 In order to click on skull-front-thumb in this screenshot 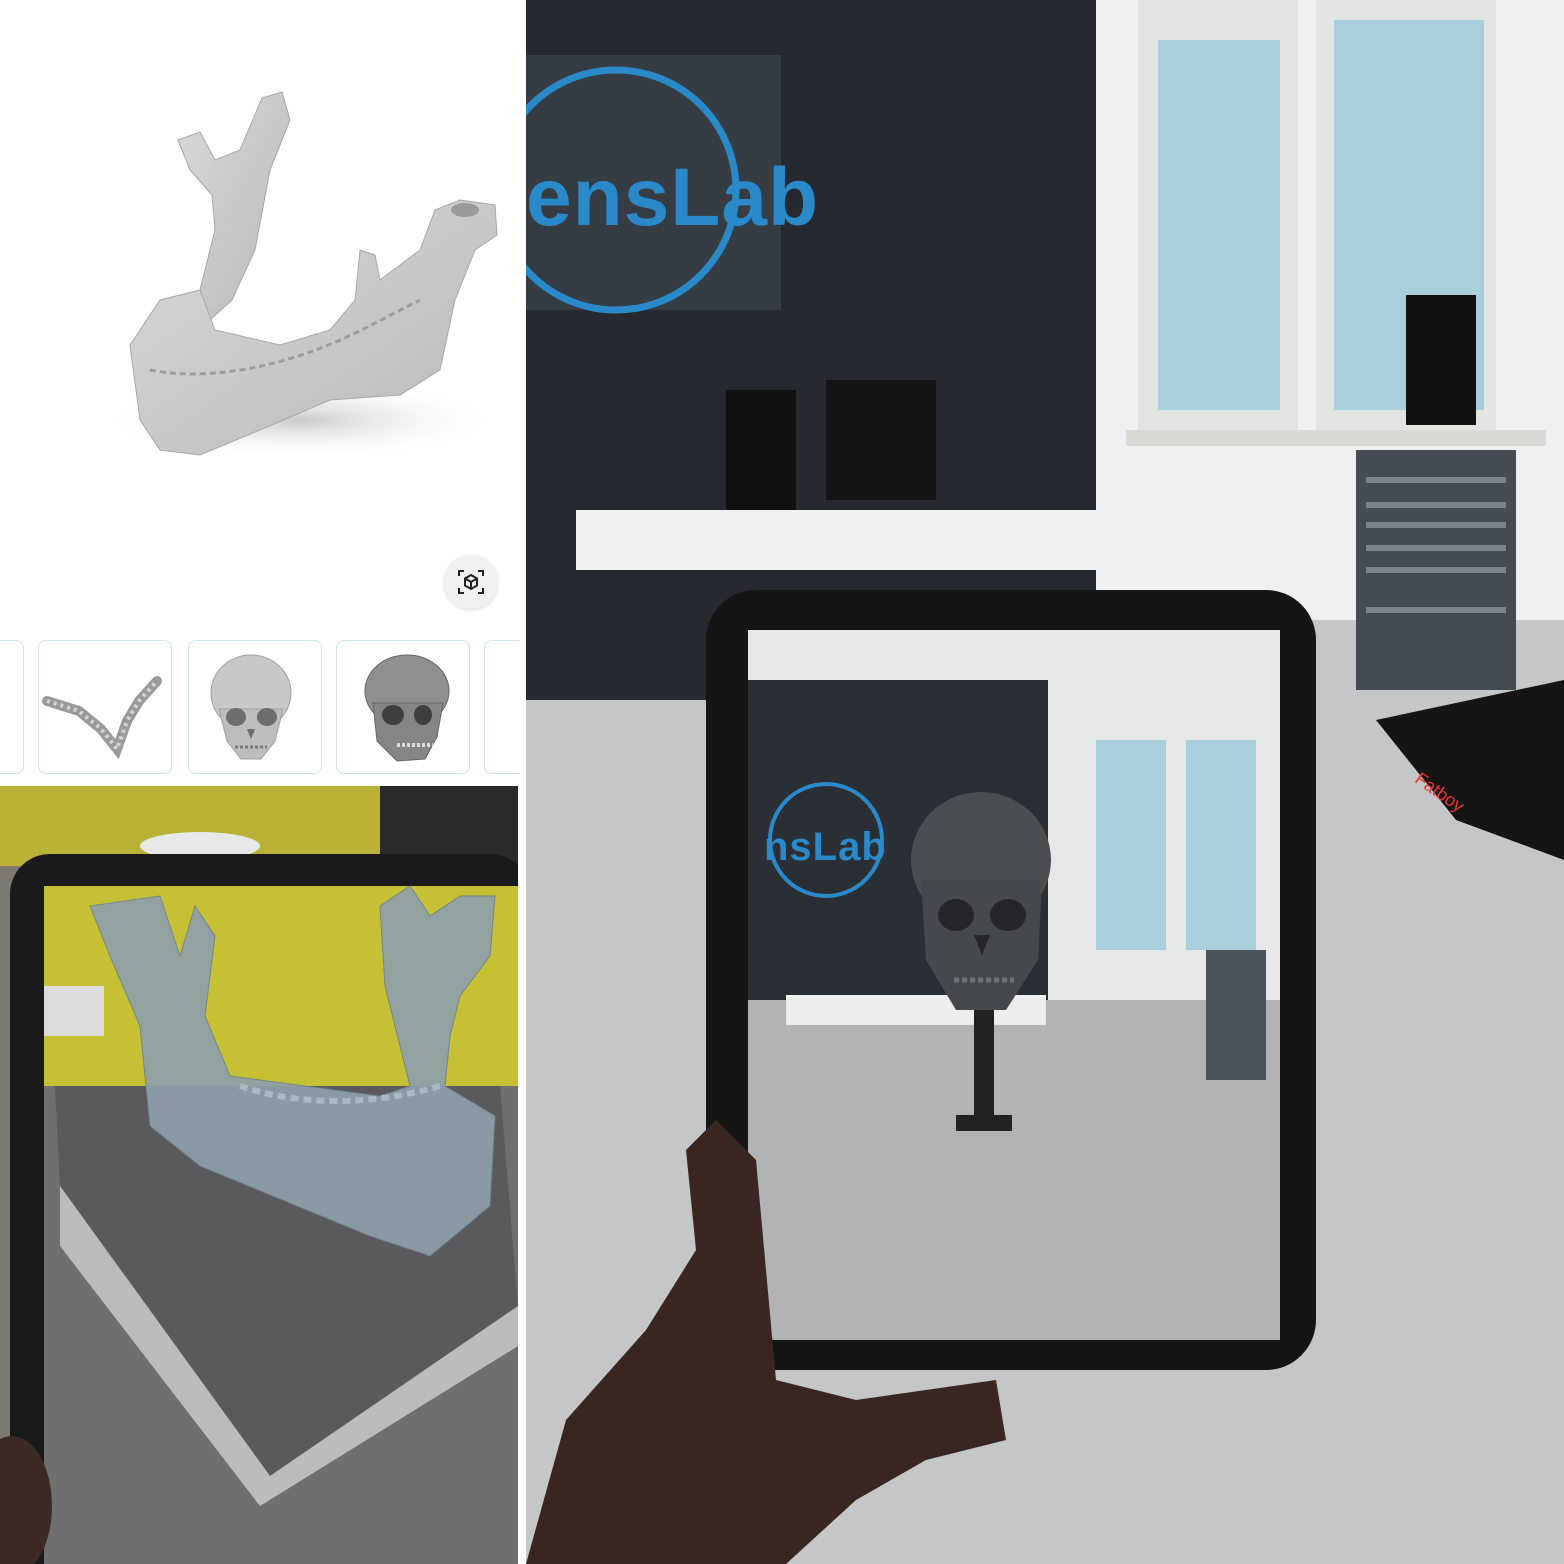, I will do `click(255, 707)`.